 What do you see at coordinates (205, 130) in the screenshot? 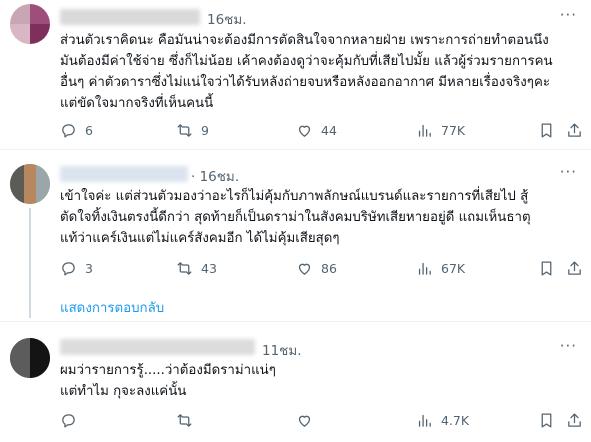
I see `repost-count: 9` at bounding box center [205, 130].